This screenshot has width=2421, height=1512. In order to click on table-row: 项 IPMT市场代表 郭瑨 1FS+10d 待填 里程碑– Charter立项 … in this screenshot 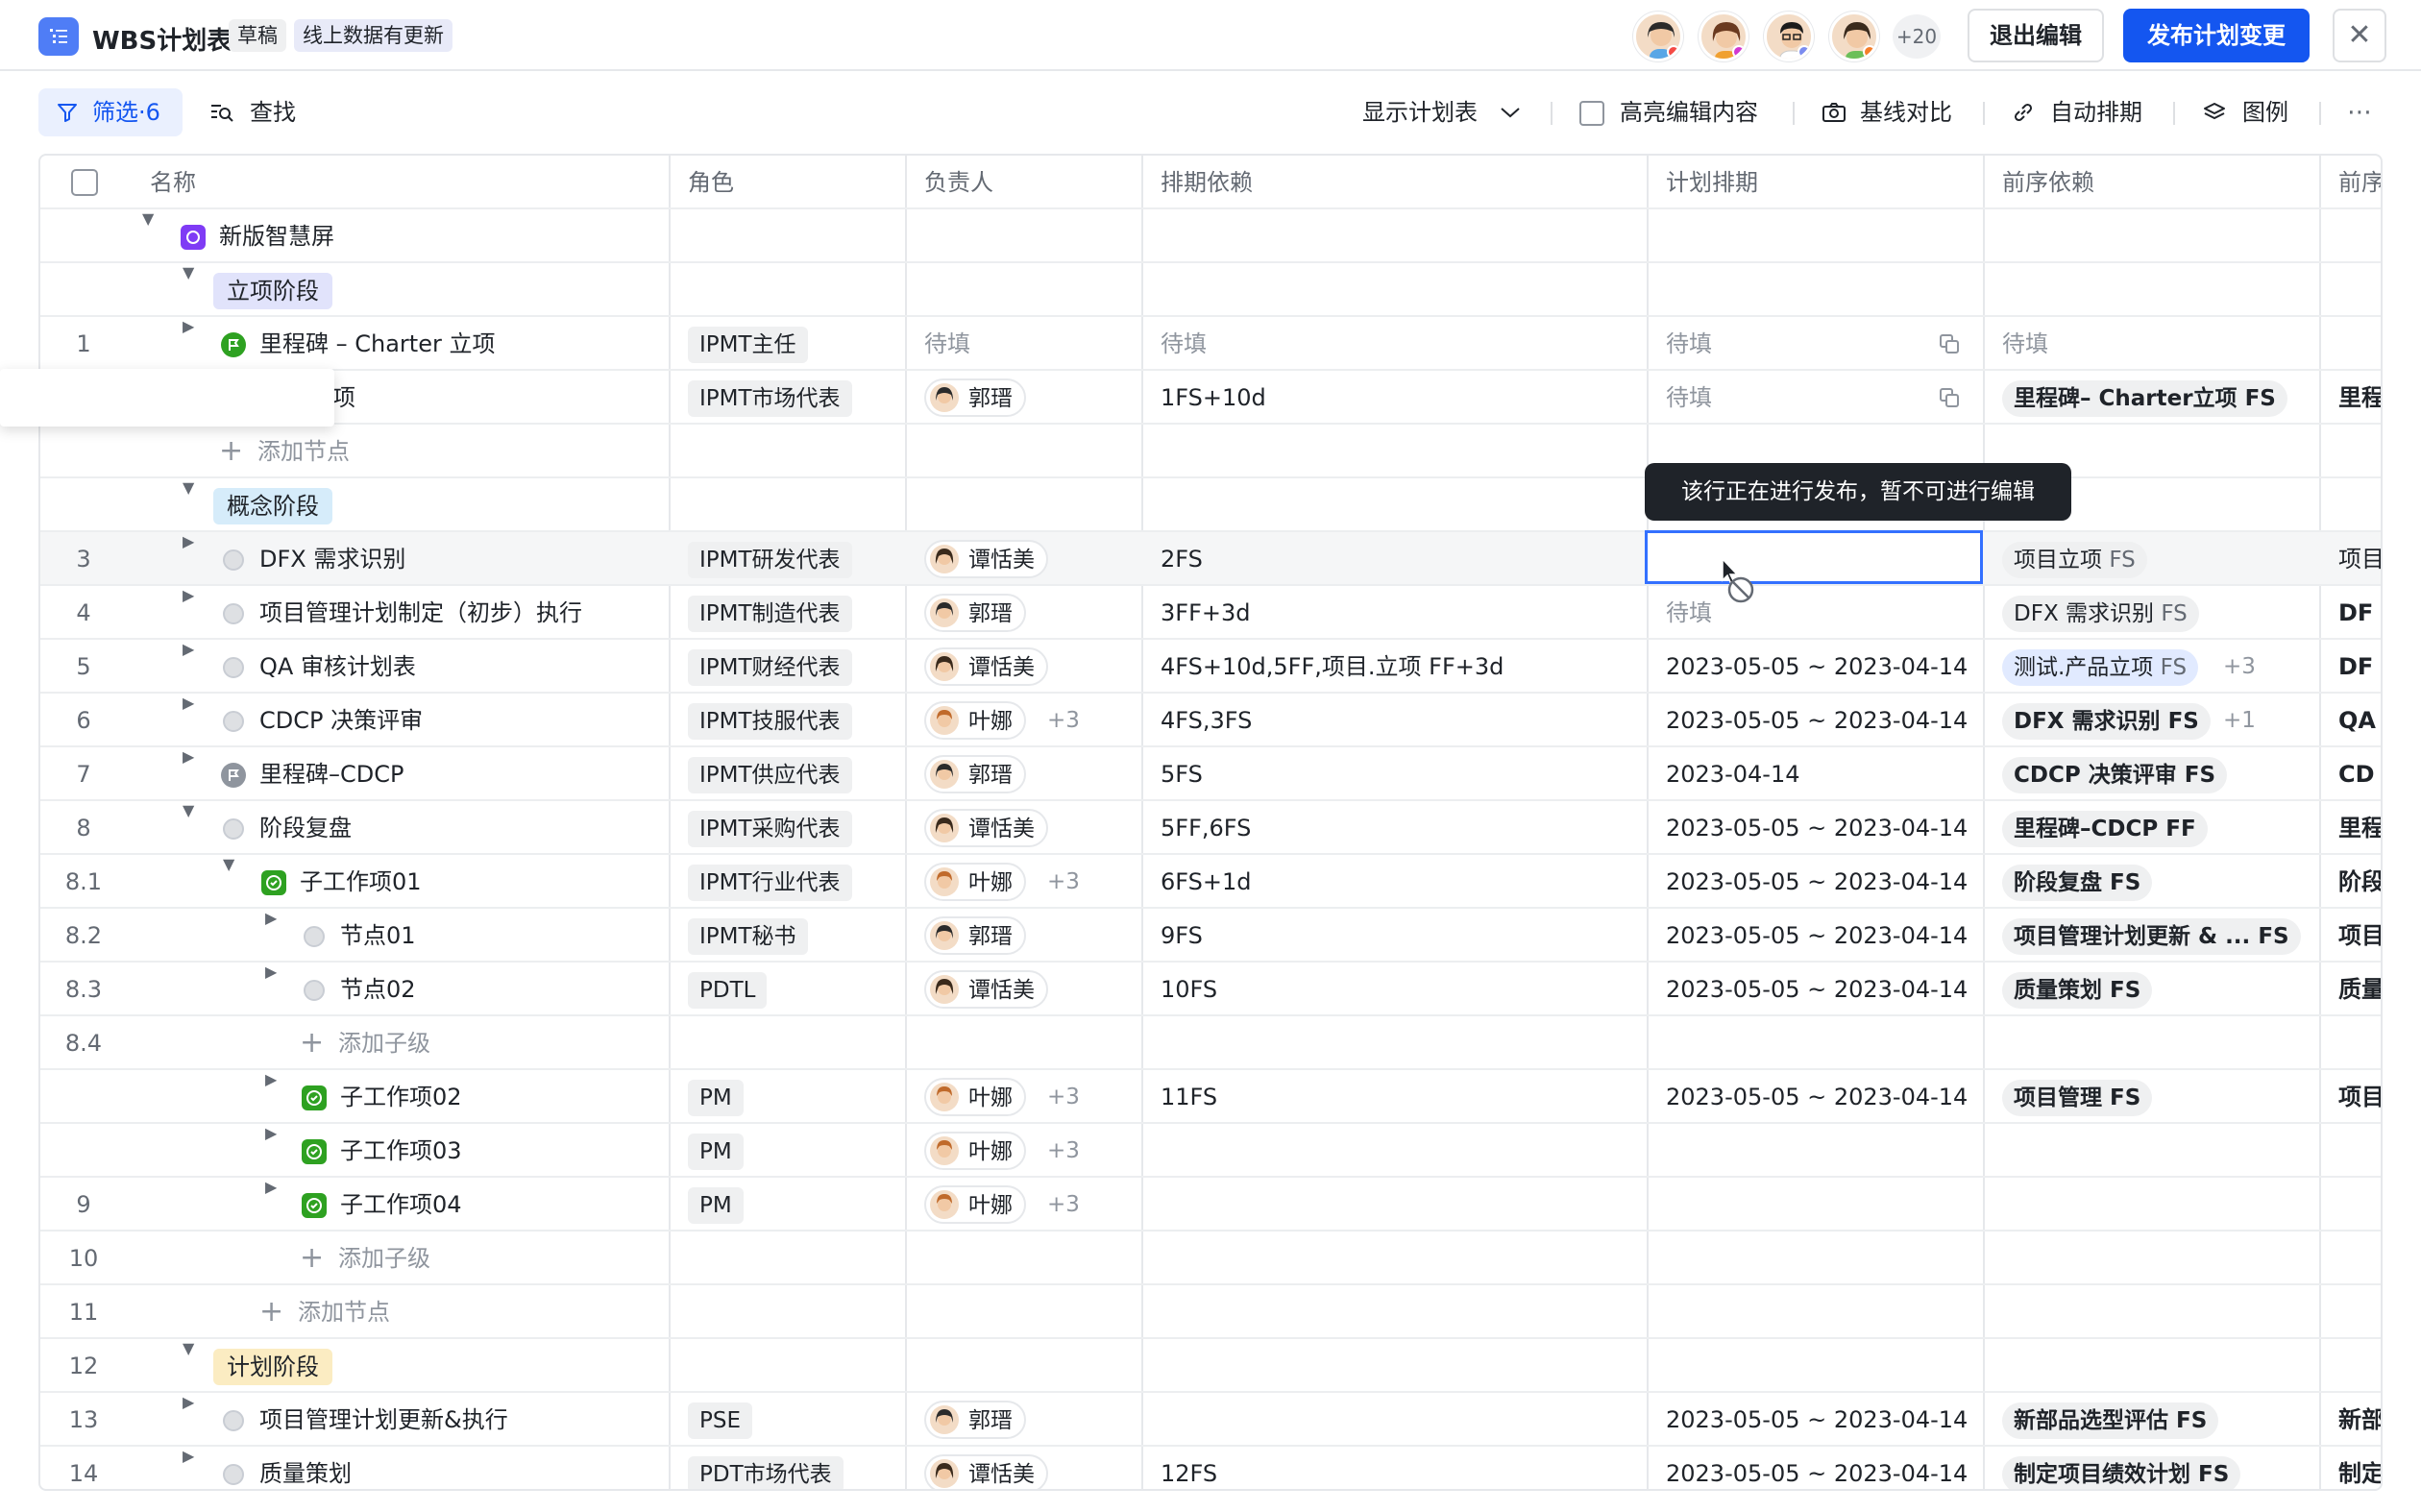, I will do `click(1210, 398)`.